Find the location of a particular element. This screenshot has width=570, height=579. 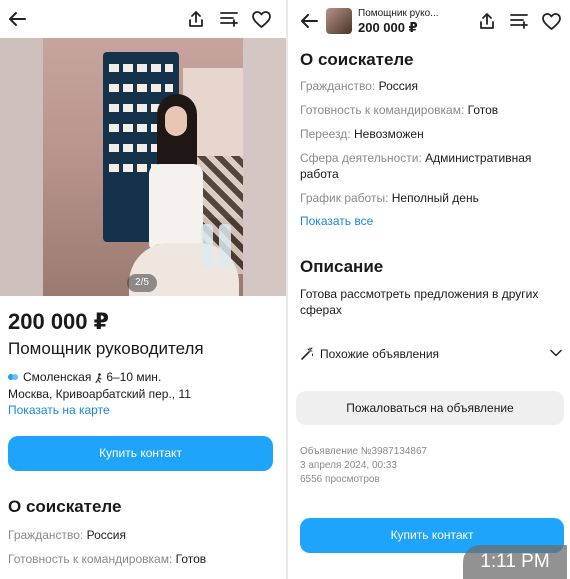

ad-number: Объявление №3987134867 is located at coordinates (364, 451).